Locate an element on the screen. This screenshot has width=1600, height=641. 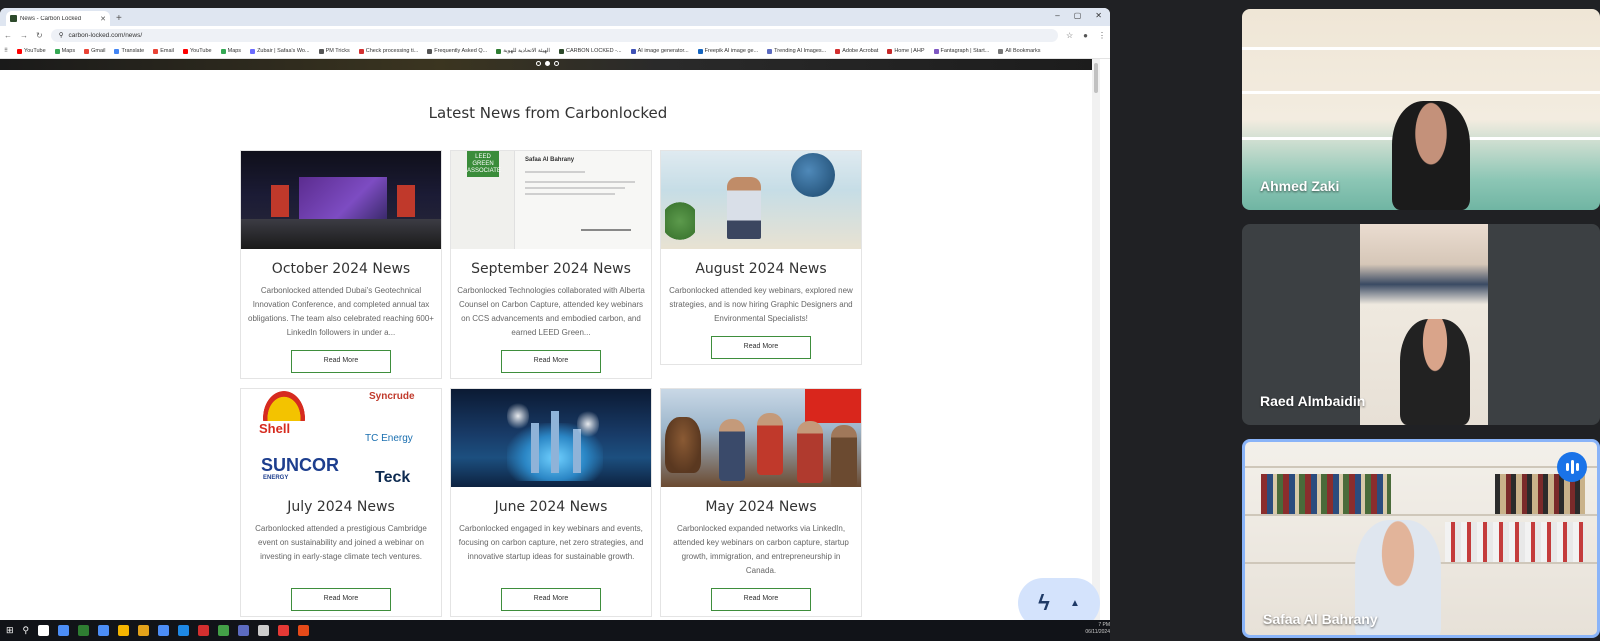
bookmark-item: Home | AHP is located at coordinates (906, 51).